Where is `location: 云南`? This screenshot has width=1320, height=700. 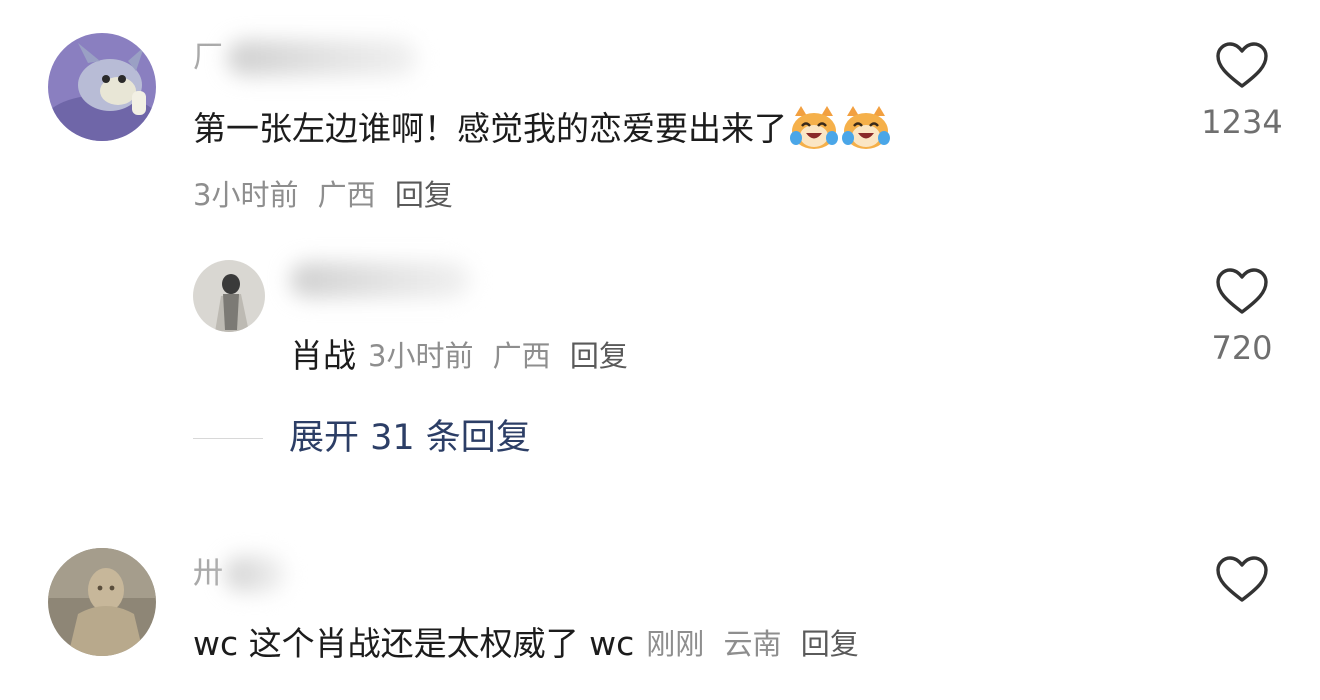 location: 云南 is located at coordinates (752, 644).